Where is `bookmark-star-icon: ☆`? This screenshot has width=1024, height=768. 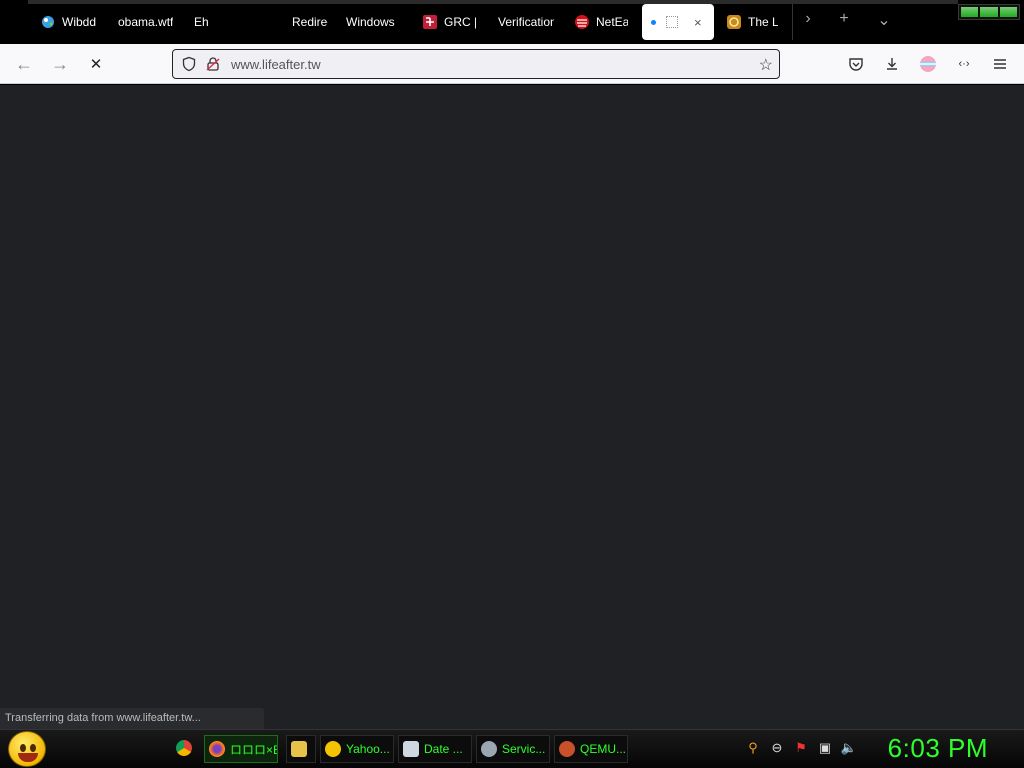 bookmark-star-icon: ☆ is located at coordinates (766, 65).